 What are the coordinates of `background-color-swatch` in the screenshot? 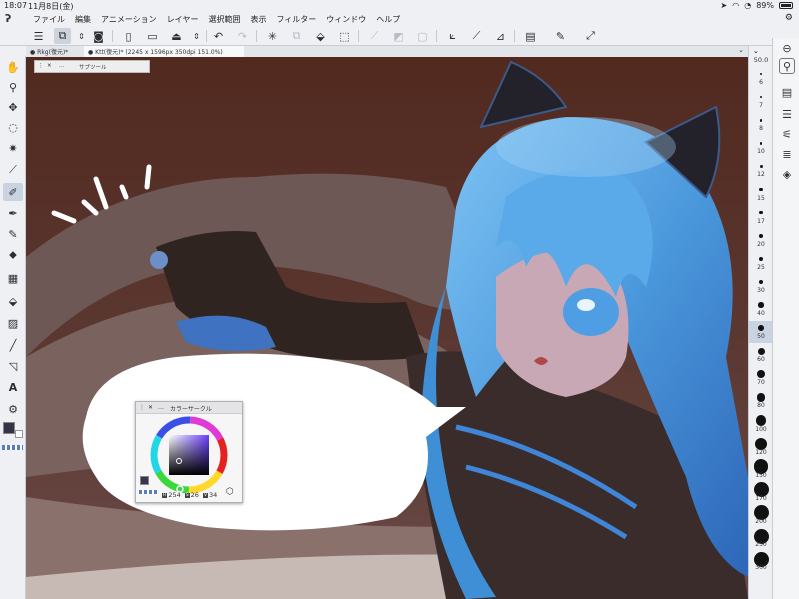 It's located at (19, 434).